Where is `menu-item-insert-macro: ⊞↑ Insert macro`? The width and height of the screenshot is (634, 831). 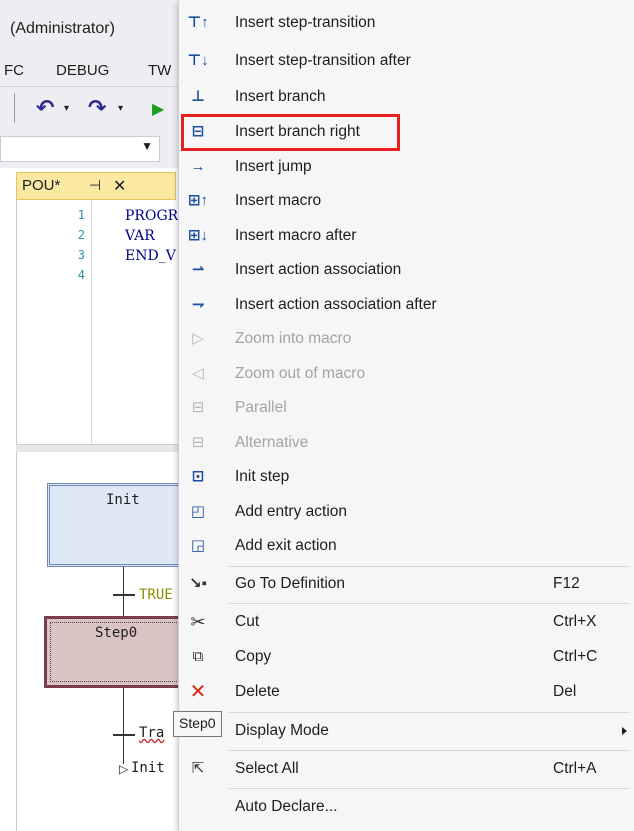 menu-item-insert-macro: ⊞↑ Insert macro is located at coordinates (406, 201).